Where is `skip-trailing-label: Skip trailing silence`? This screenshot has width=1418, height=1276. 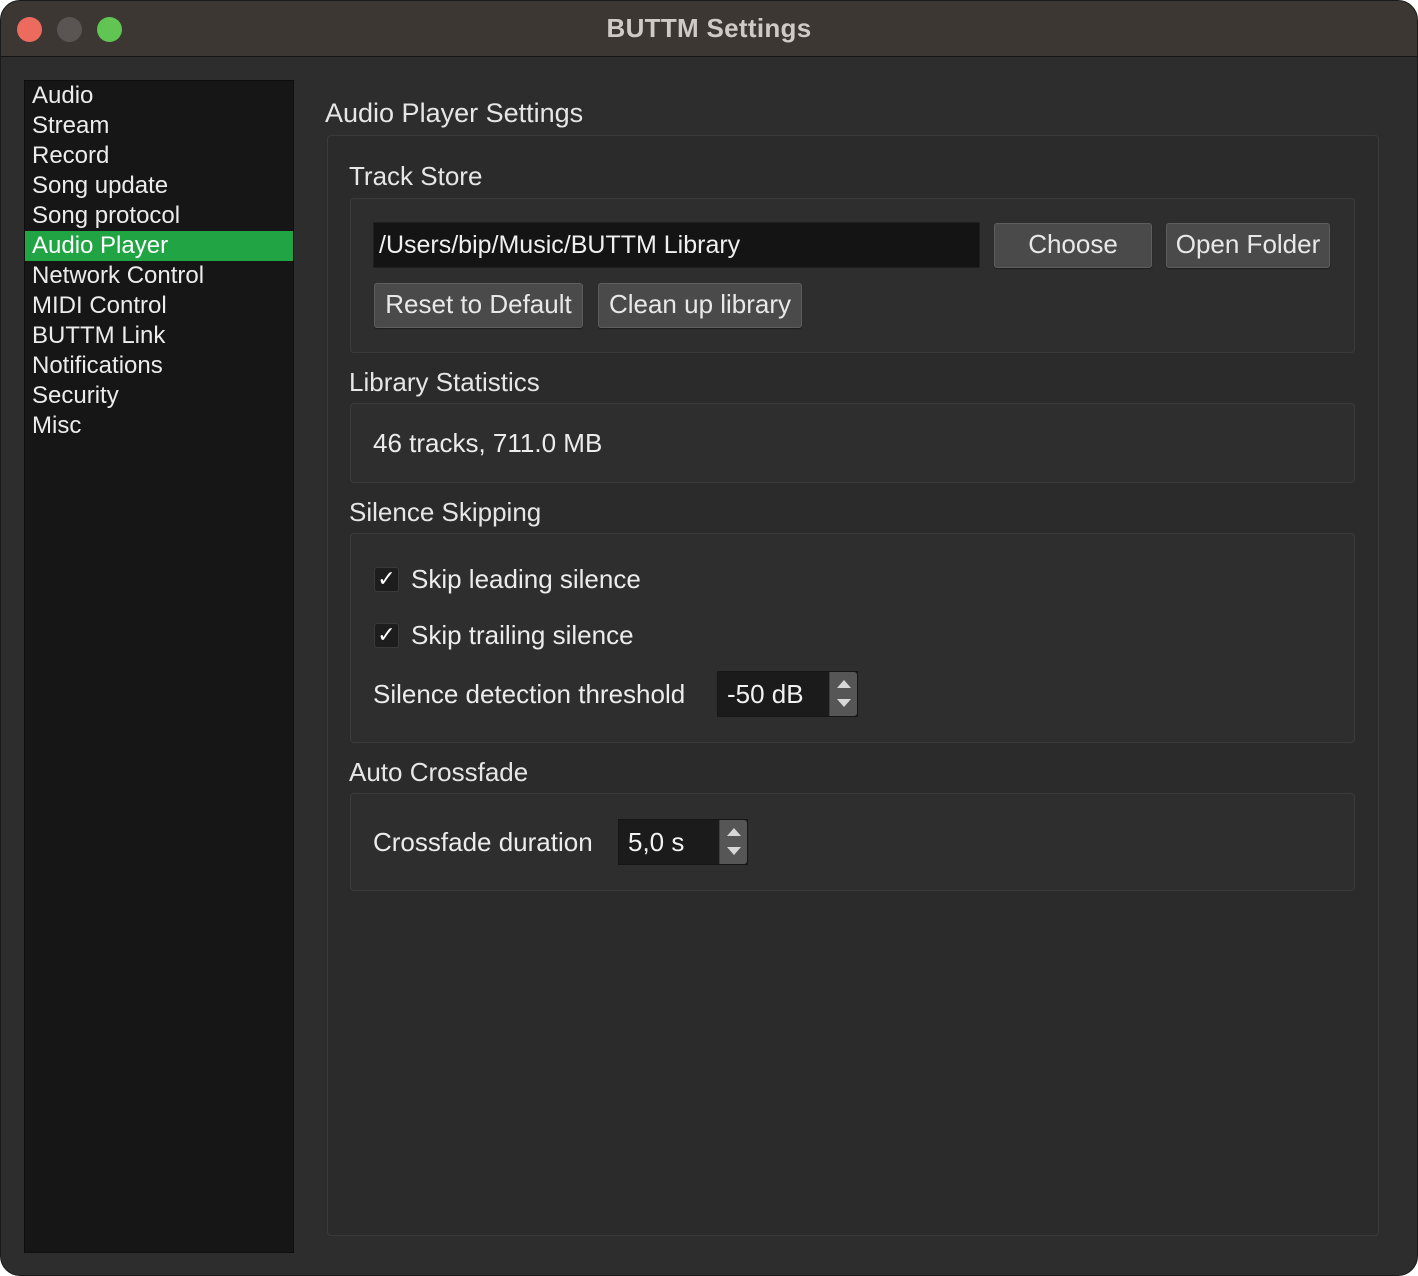 skip-trailing-label: Skip trailing silence is located at coordinates (522, 635).